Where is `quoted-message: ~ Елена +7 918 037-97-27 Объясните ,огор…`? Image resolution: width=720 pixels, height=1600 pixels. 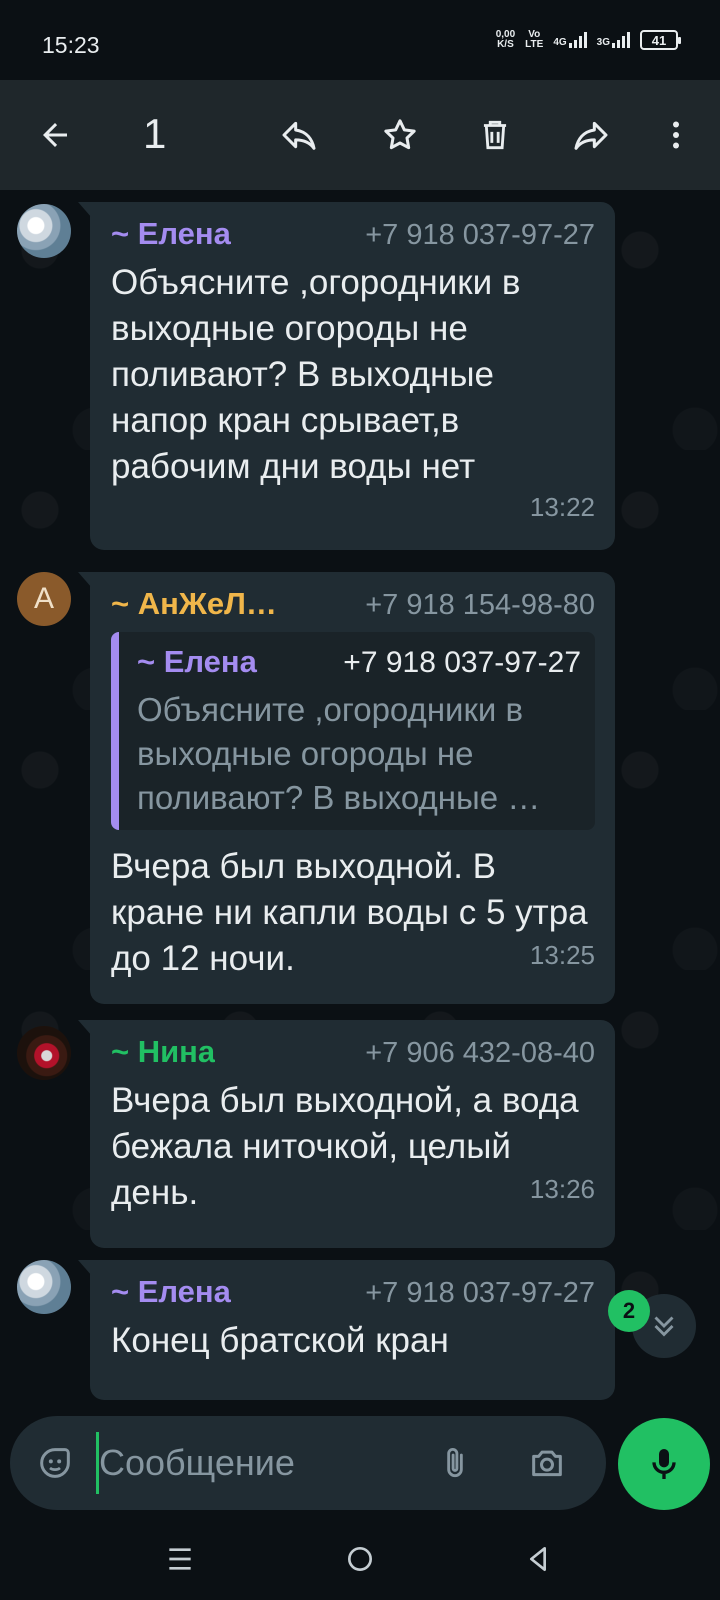
quoted-message: ~ Елена +7 918 037-97-27 Объясните ,огор… is located at coordinates (353, 731).